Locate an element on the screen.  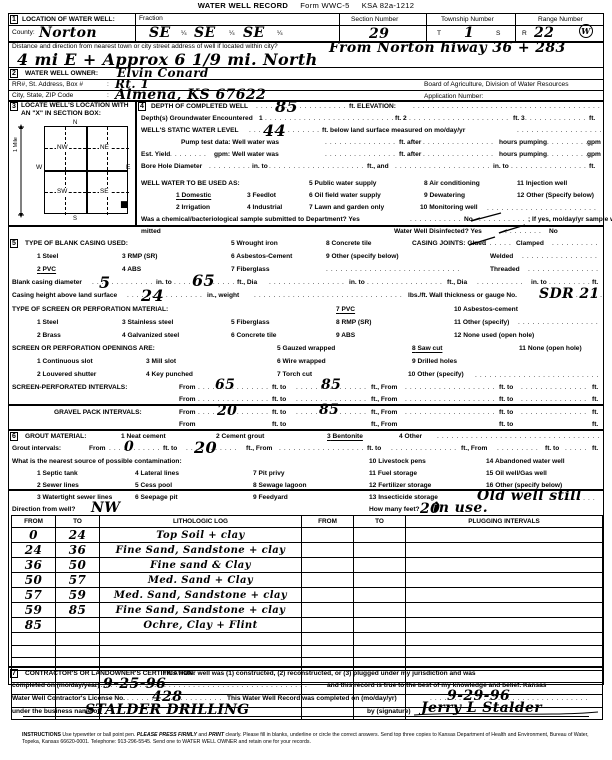
opening-5: 5 Gauzed wrapped is located at coordinates (306, 348).